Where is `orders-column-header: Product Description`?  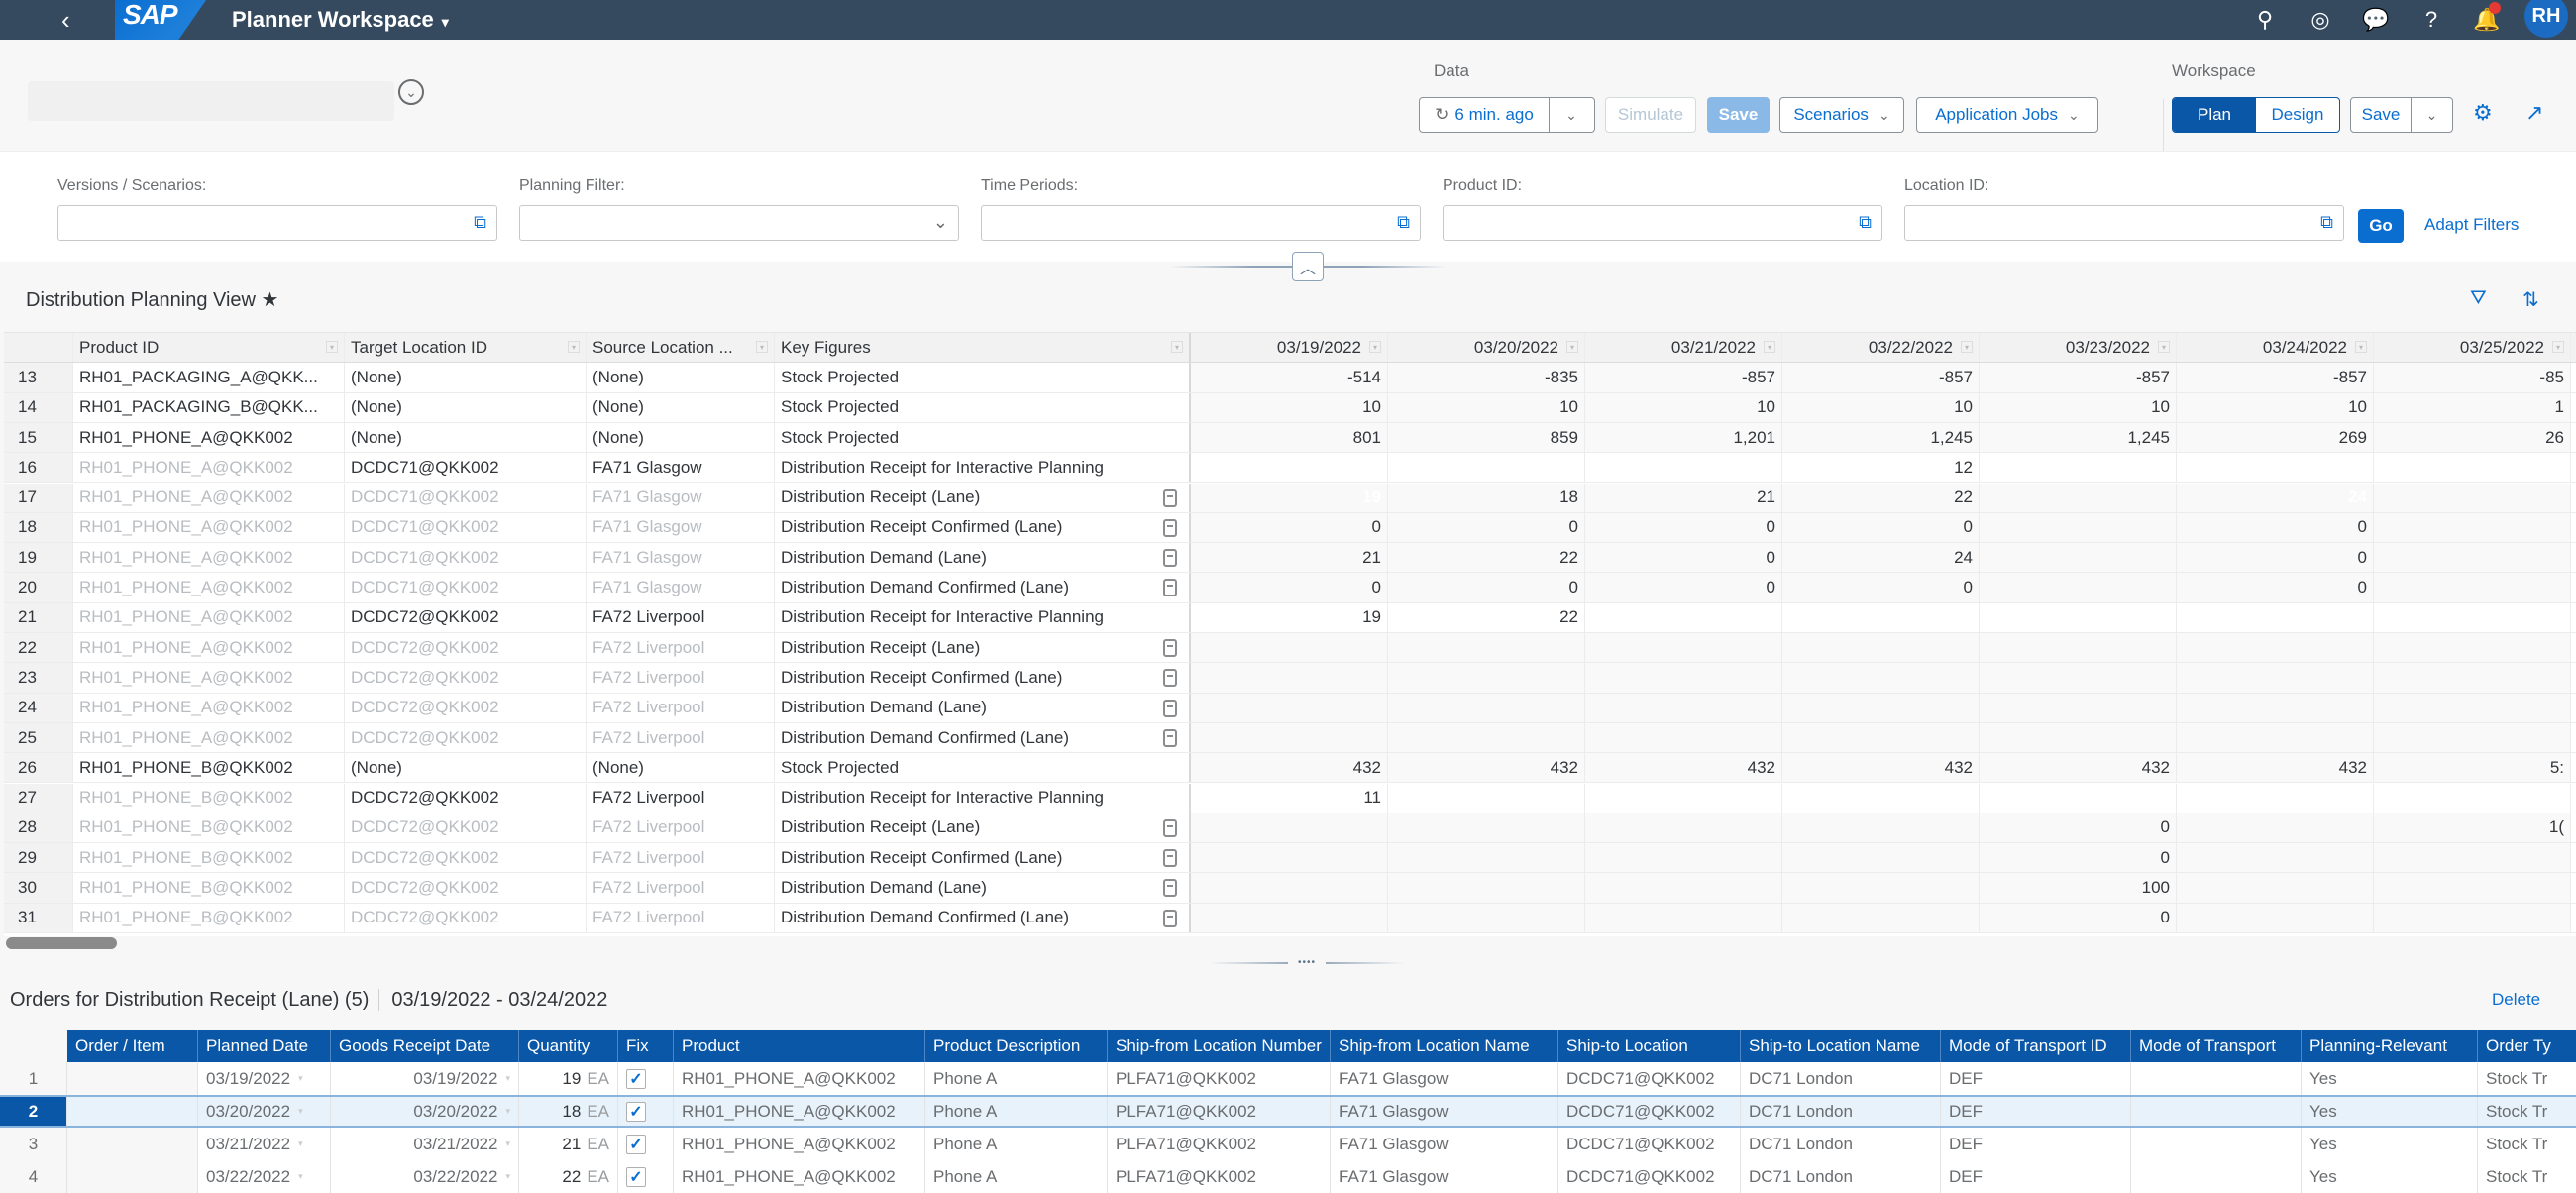 orders-column-header: Product Description is located at coordinates (1016, 1046).